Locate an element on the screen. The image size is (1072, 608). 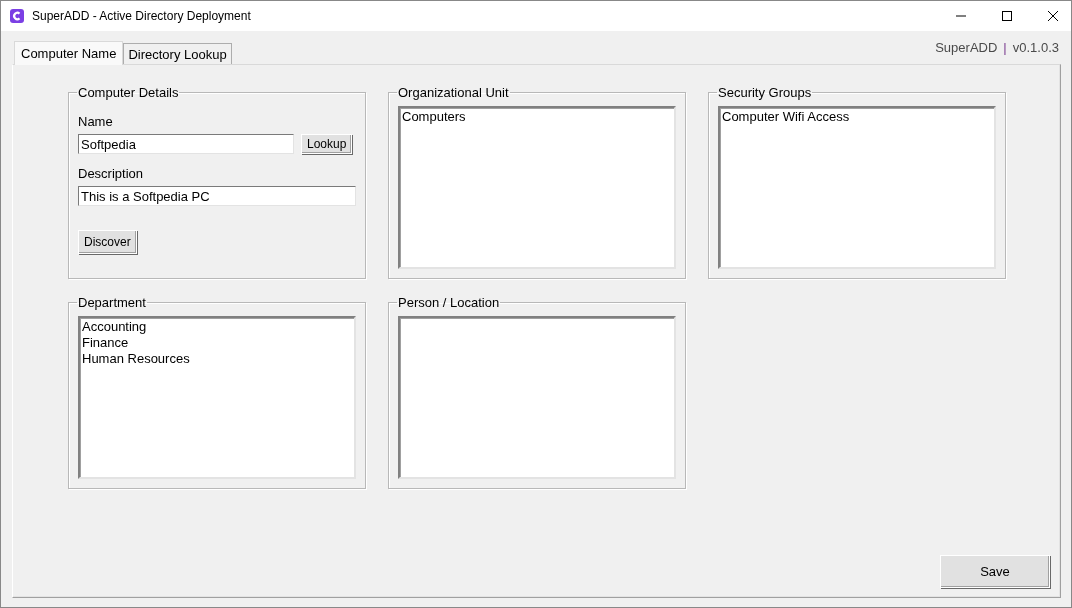
discover-button: Discover is located at coordinates (107, 242).